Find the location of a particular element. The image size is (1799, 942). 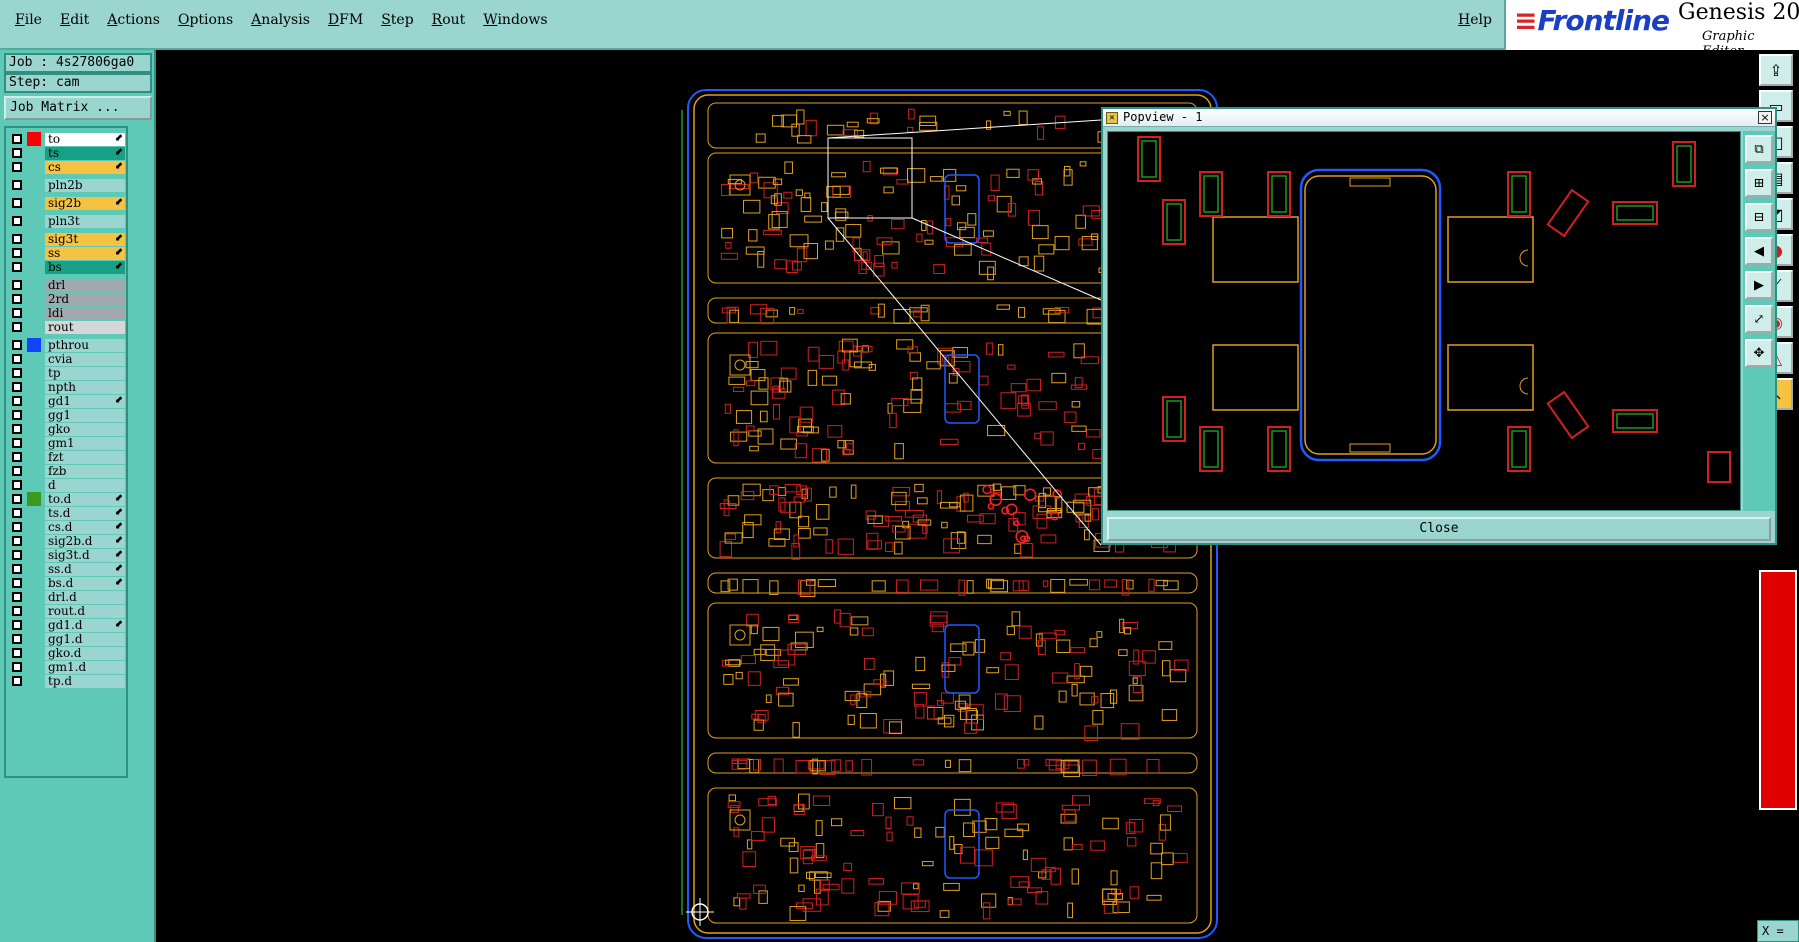

layer-row-sig3t-d: sig3t.d ⬋ is located at coordinates (67, 555).